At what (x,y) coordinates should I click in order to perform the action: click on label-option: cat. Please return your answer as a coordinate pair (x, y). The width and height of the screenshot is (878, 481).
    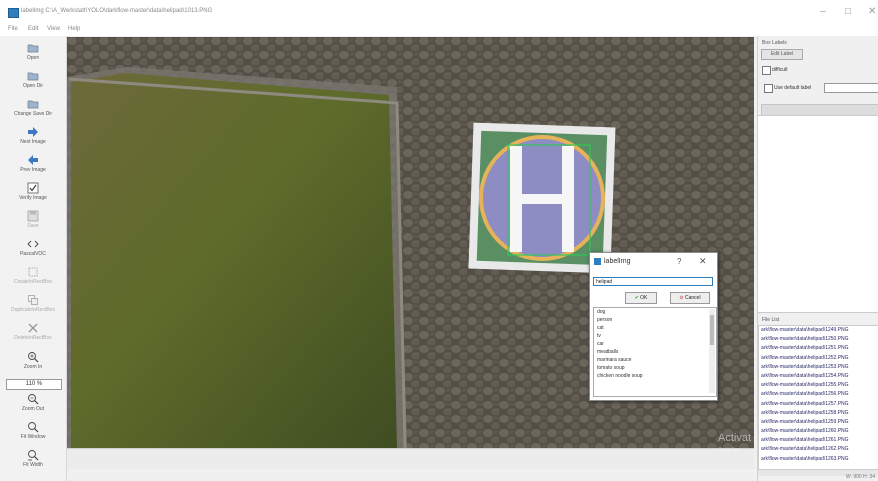
    Looking at the image, I should click on (655, 328).